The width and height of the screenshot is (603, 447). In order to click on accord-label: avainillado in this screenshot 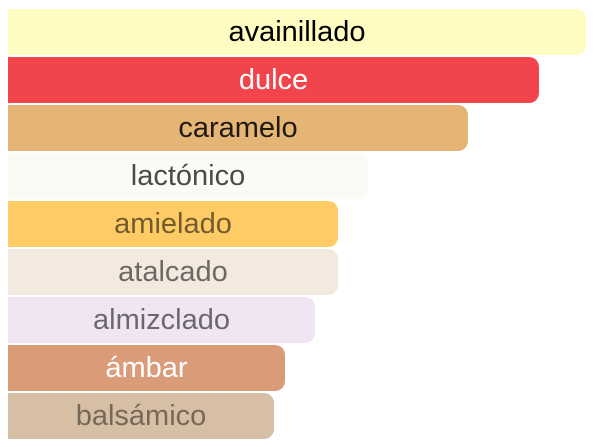, I will do `click(297, 31)`.